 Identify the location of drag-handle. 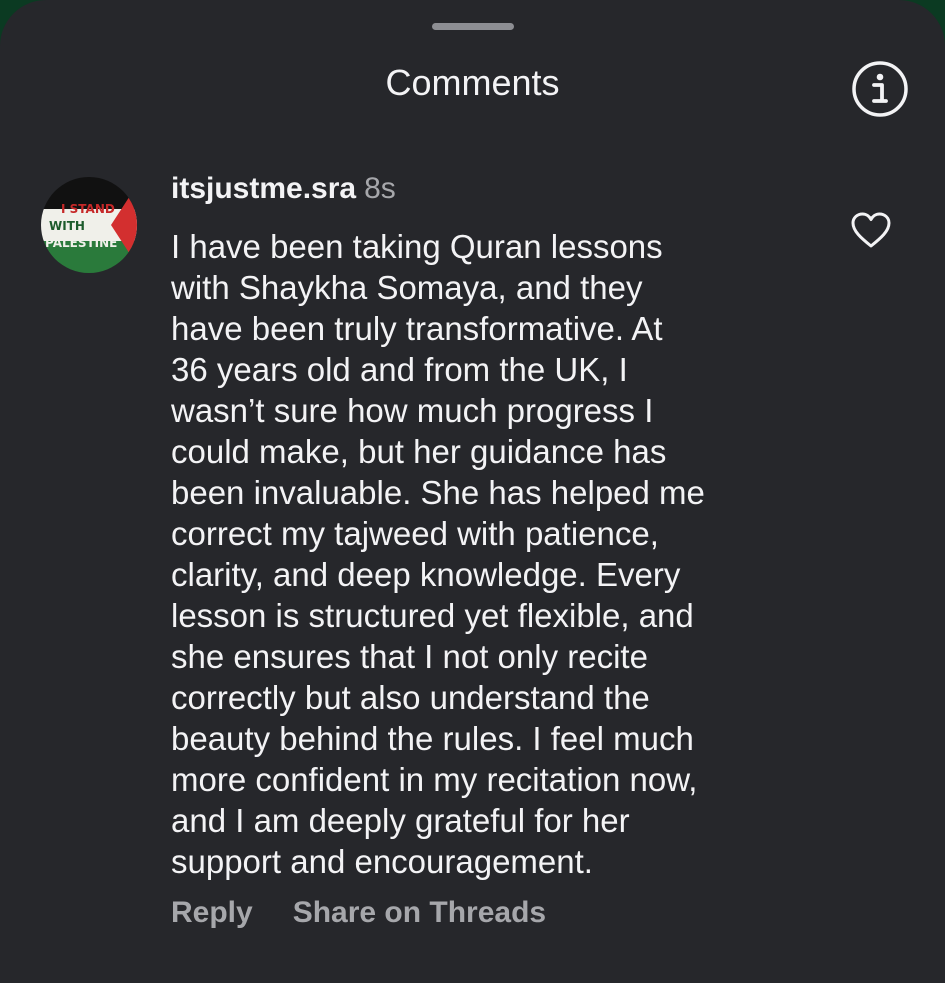
(473, 26).